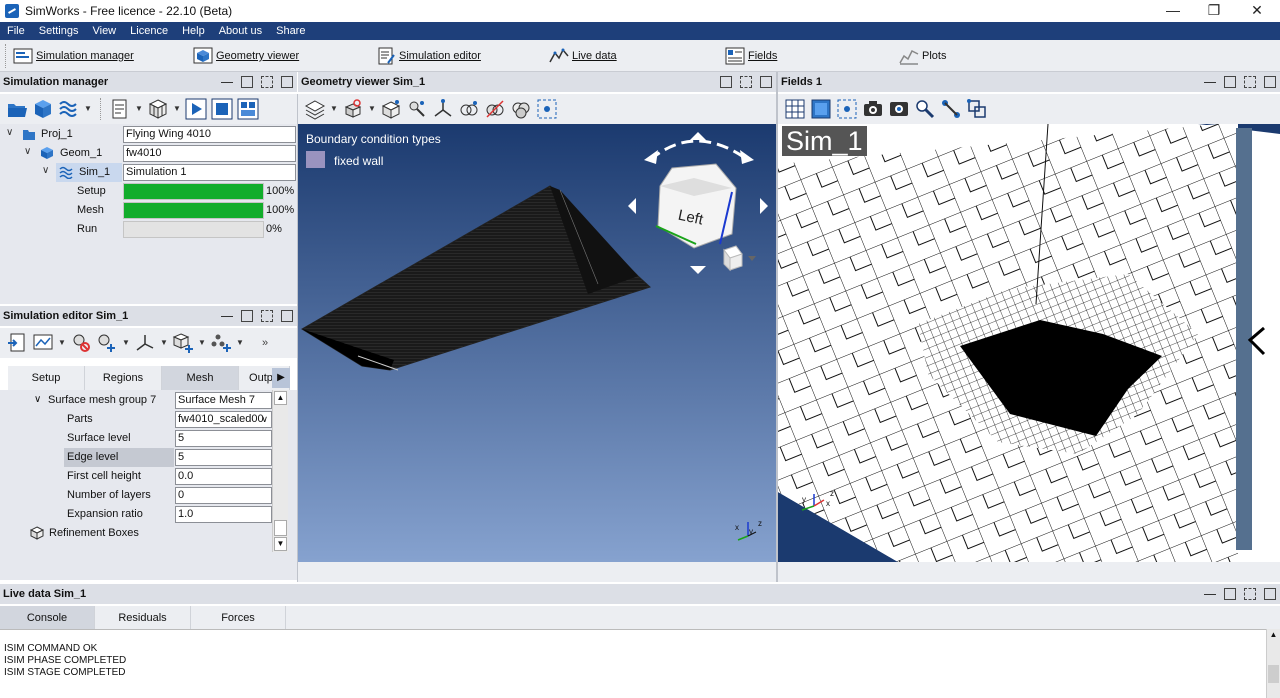  What do you see at coordinates (46, 378) in the screenshot?
I see `tab-setup: Setup` at bounding box center [46, 378].